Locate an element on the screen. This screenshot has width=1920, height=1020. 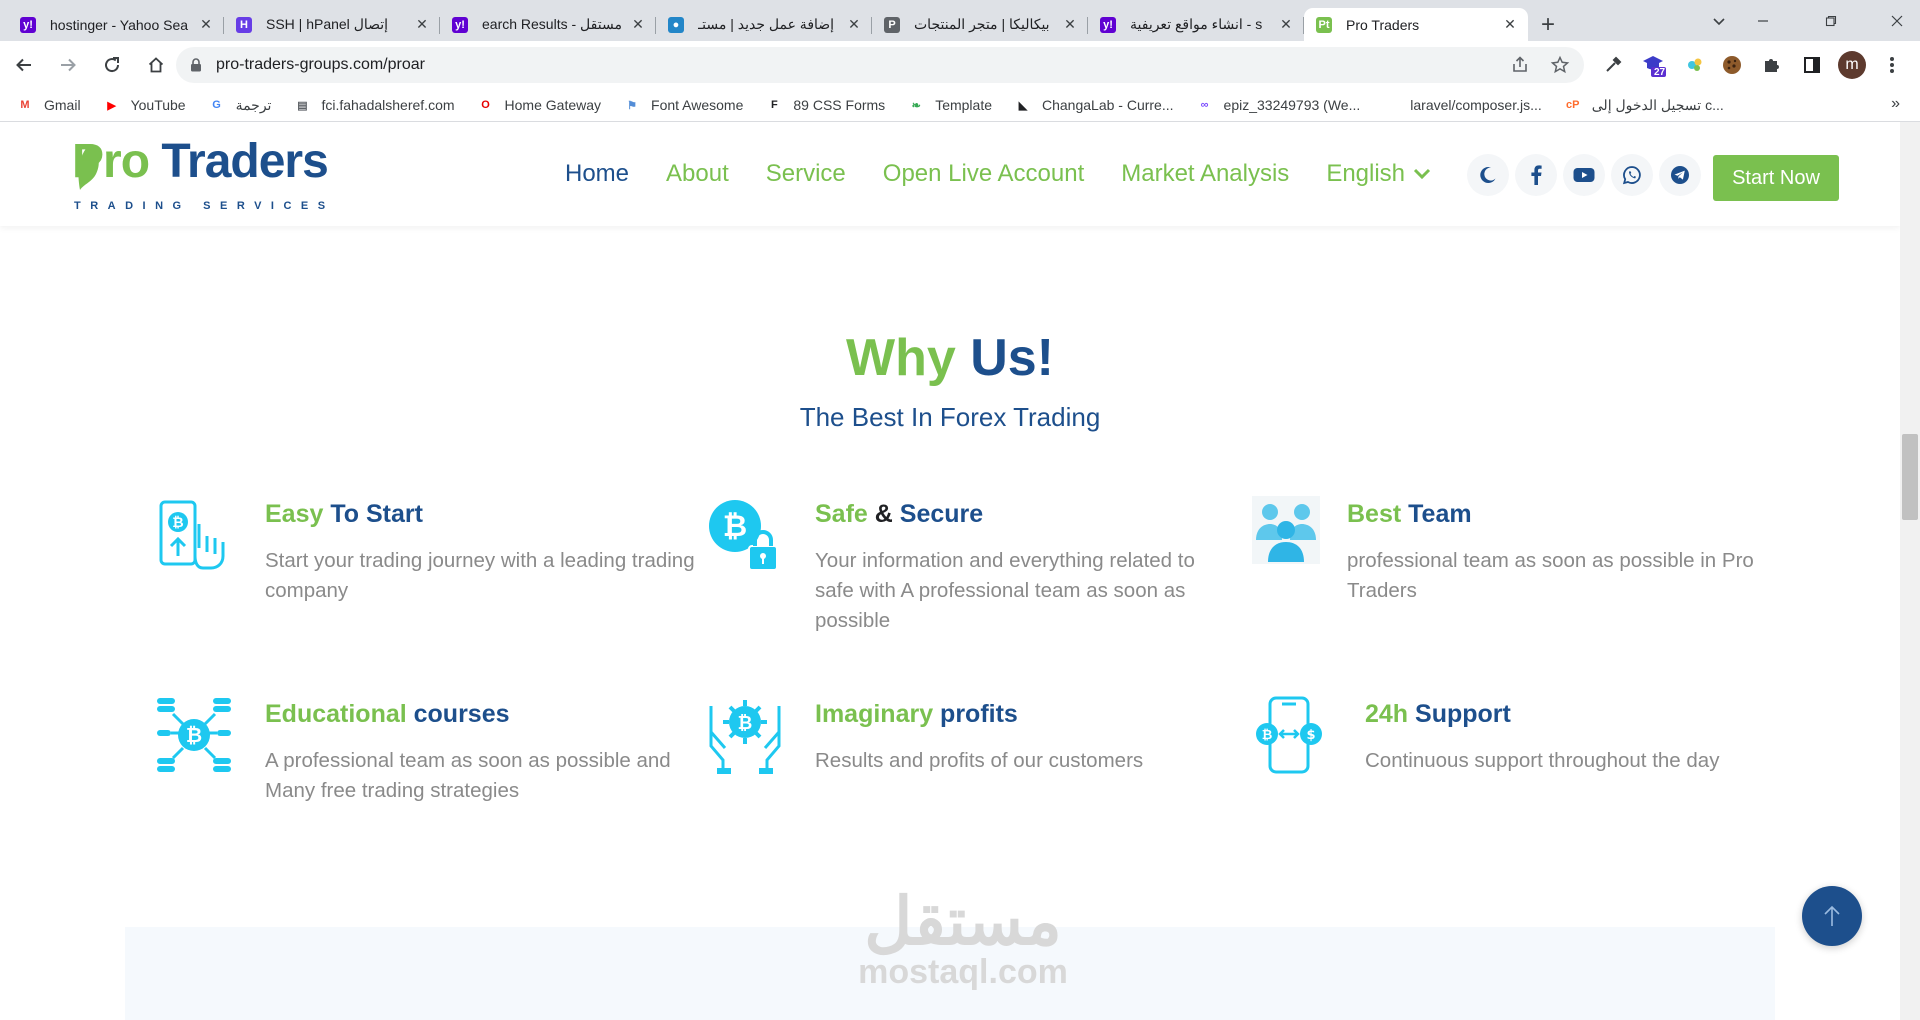
page-scrollbar-thumb is located at coordinates (1910, 477).